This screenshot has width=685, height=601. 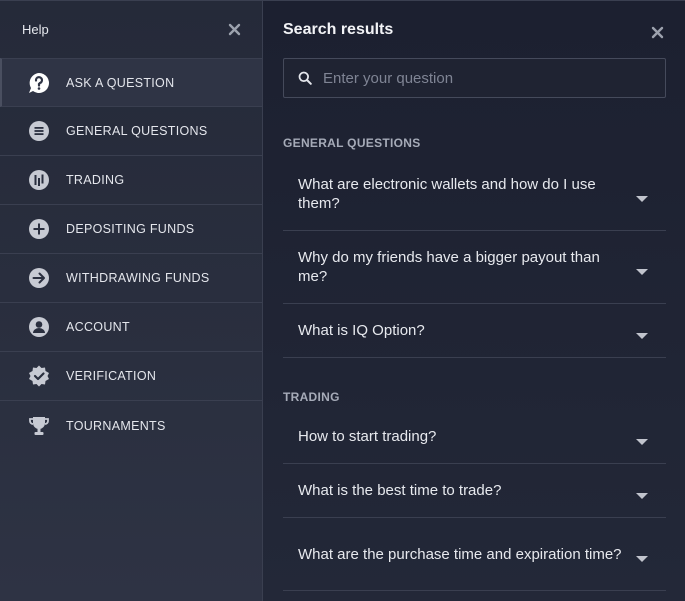 I want to click on trophy-icon, so click(x=39, y=426).